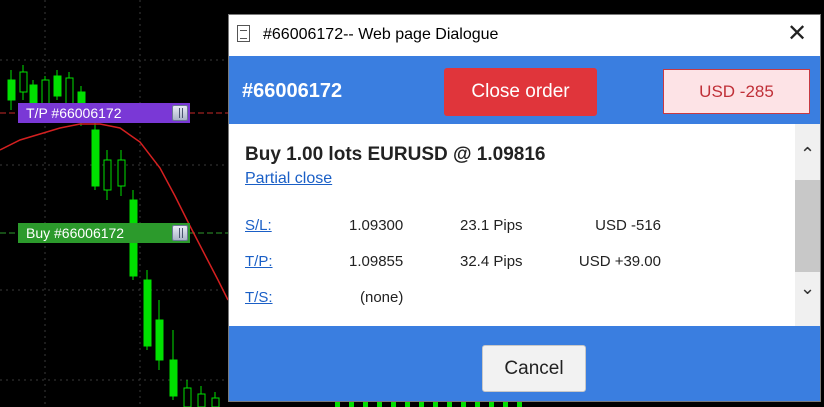  I want to click on stop-loss-price: 1.09300, so click(376, 225).